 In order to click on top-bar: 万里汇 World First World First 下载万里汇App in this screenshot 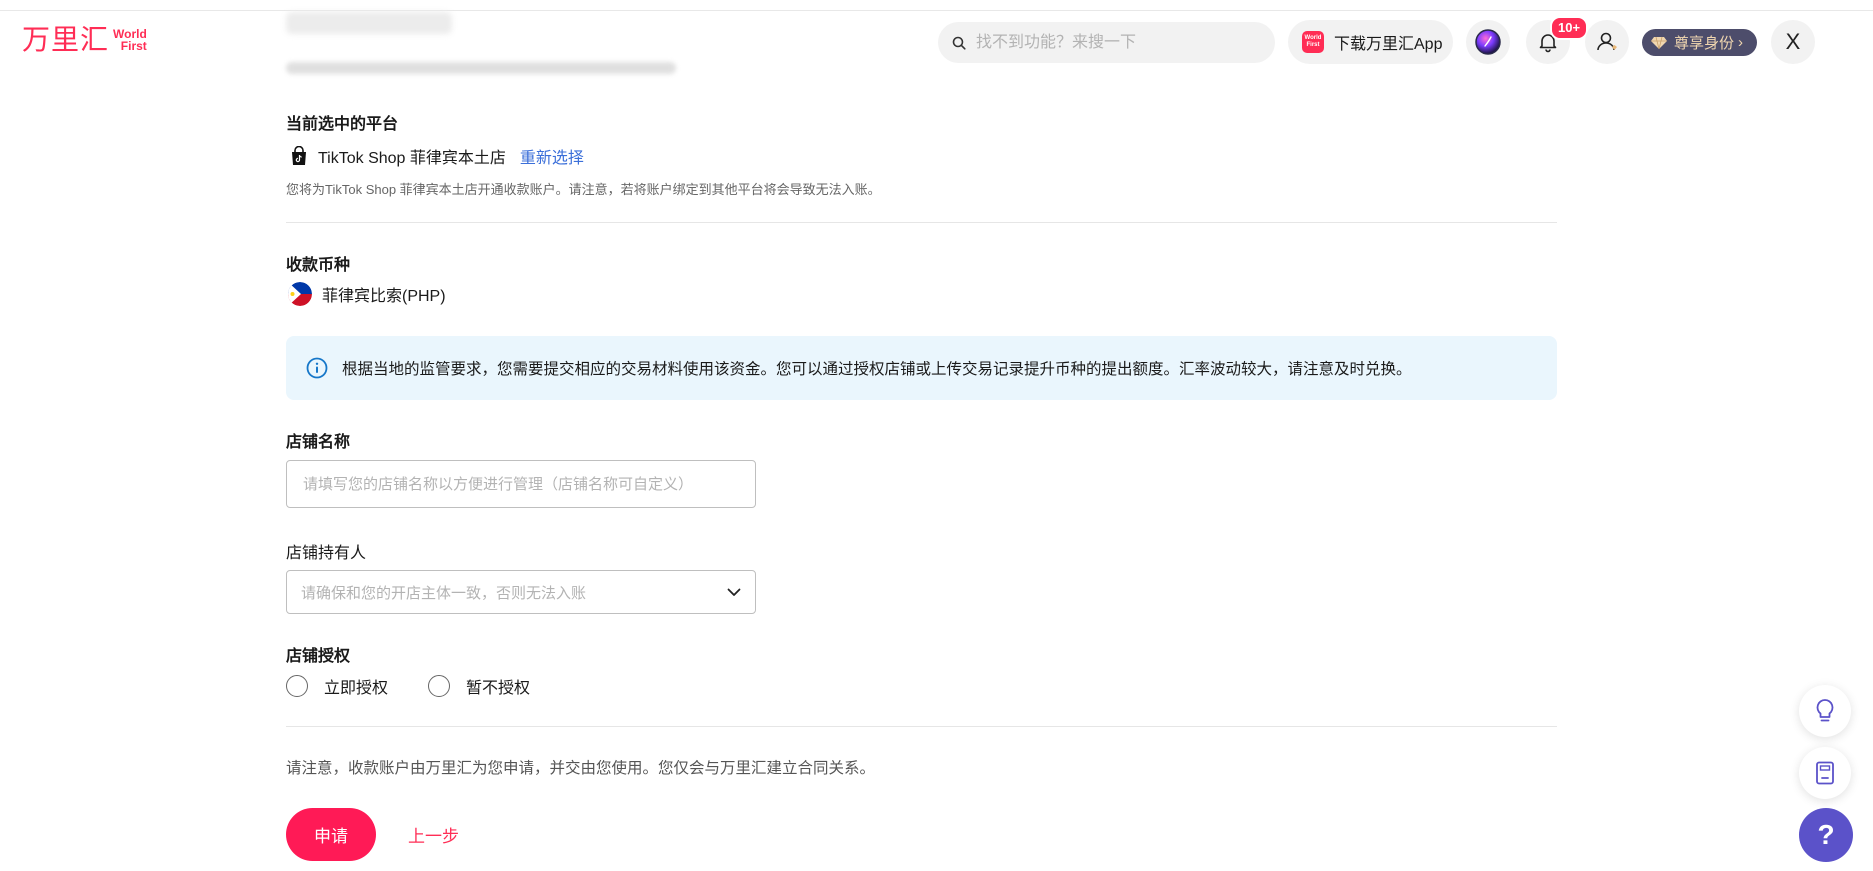, I will do `click(936, 42)`.